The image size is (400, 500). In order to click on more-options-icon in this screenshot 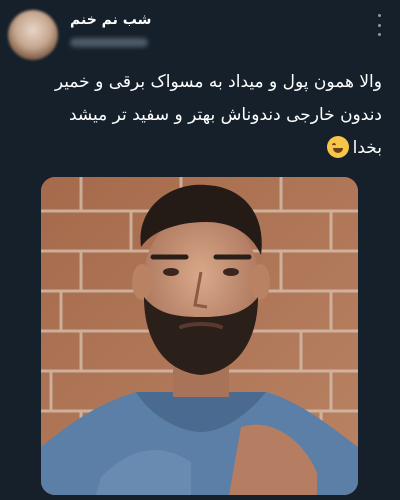, I will do `click(379, 25)`.